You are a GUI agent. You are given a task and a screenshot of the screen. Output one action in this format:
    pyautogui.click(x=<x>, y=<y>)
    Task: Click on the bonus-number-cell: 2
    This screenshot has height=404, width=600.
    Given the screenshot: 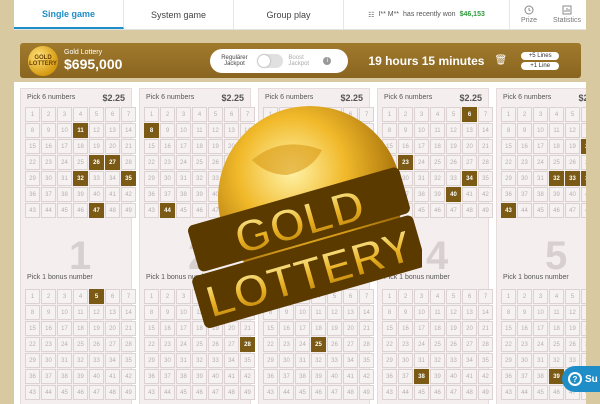 What is the action you would take?
    pyautogui.click(x=48, y=296)
    